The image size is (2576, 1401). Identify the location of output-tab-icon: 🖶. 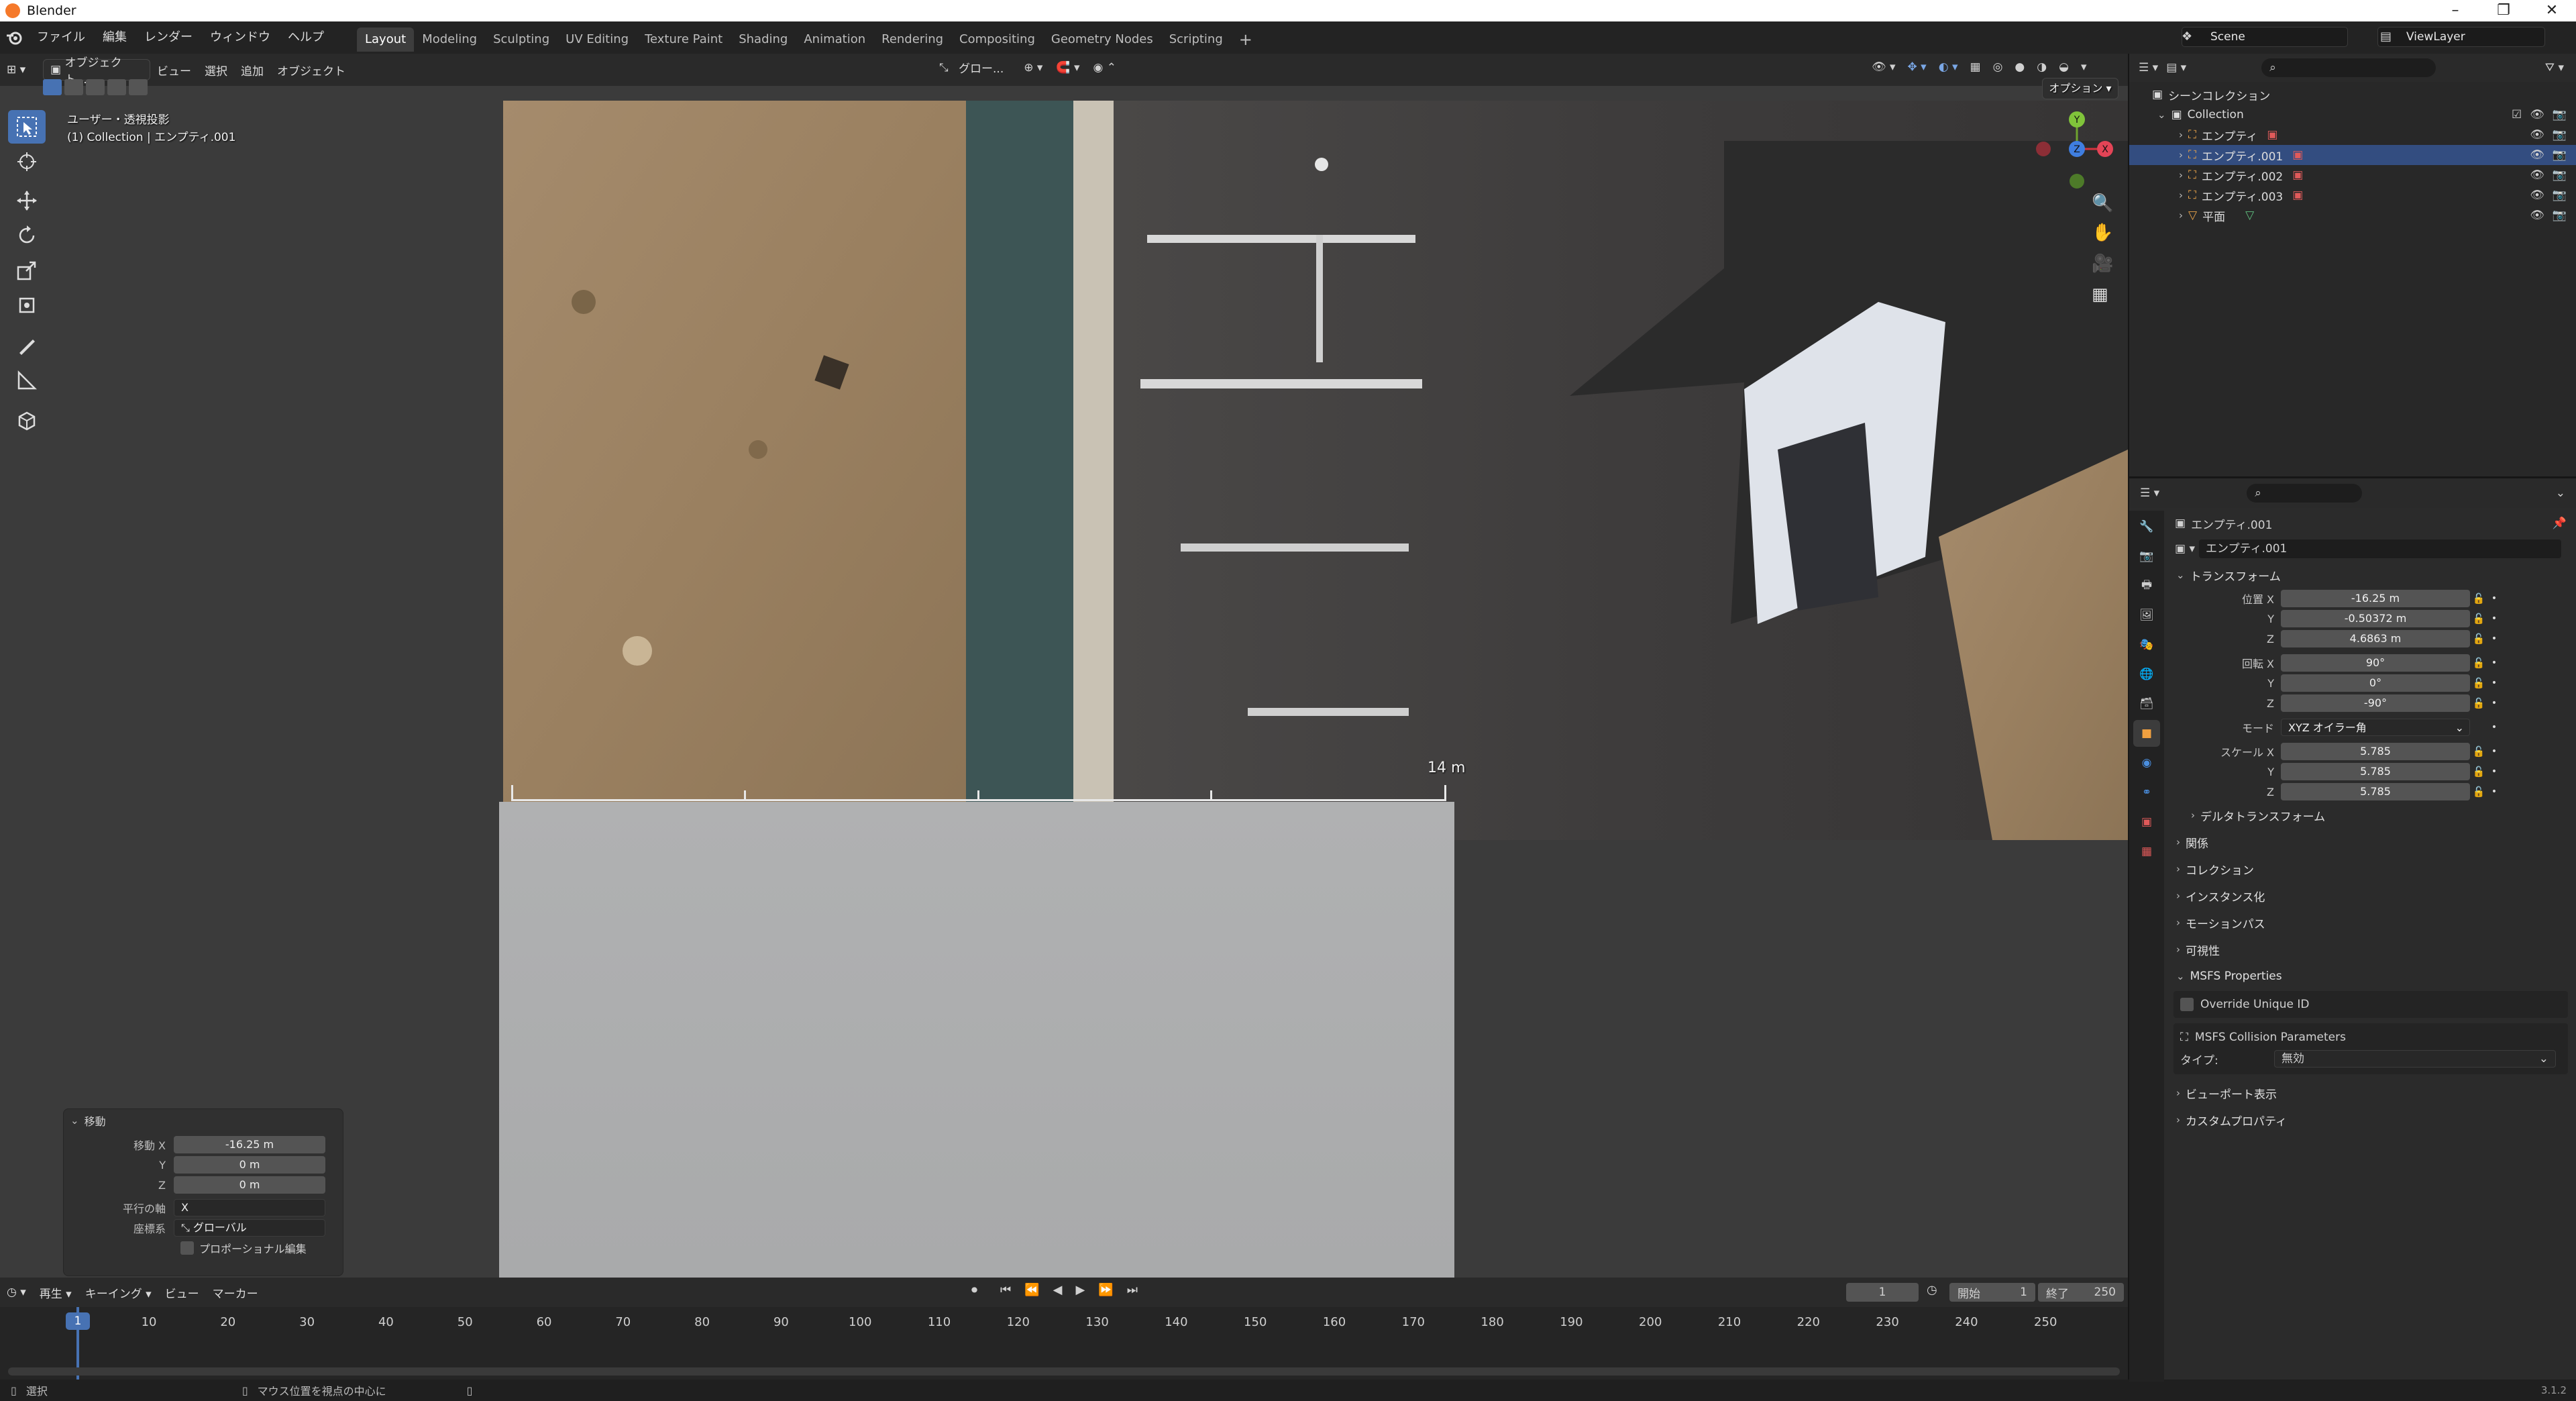
(2146, 585).